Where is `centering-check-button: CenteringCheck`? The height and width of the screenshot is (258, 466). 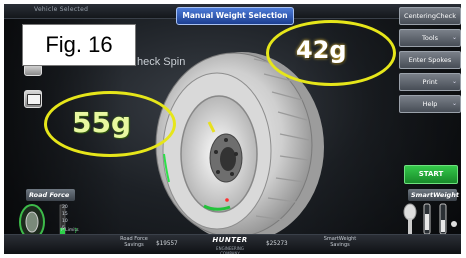
centering-check-button: CenteringCheck is located at coordinates (430, 16).